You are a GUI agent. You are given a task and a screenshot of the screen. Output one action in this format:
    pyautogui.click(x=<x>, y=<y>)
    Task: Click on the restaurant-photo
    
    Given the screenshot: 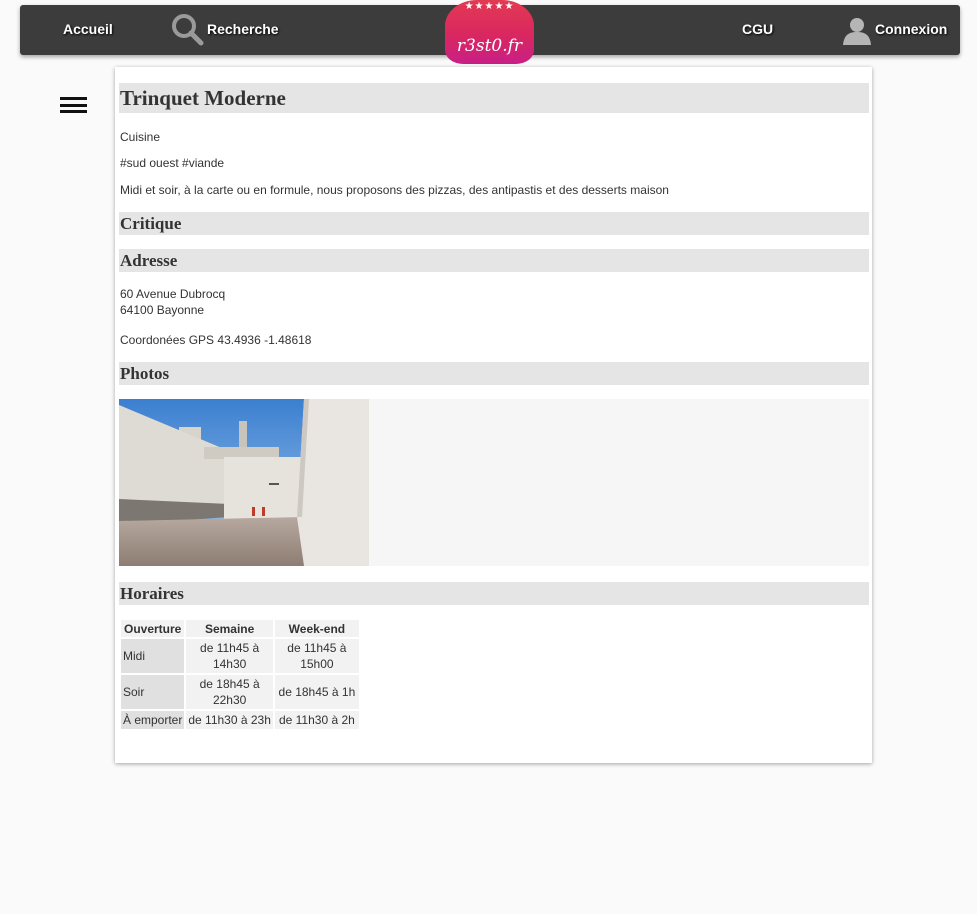 What is the action you would take?
    pyautogui.click(x=244, y=482)
    